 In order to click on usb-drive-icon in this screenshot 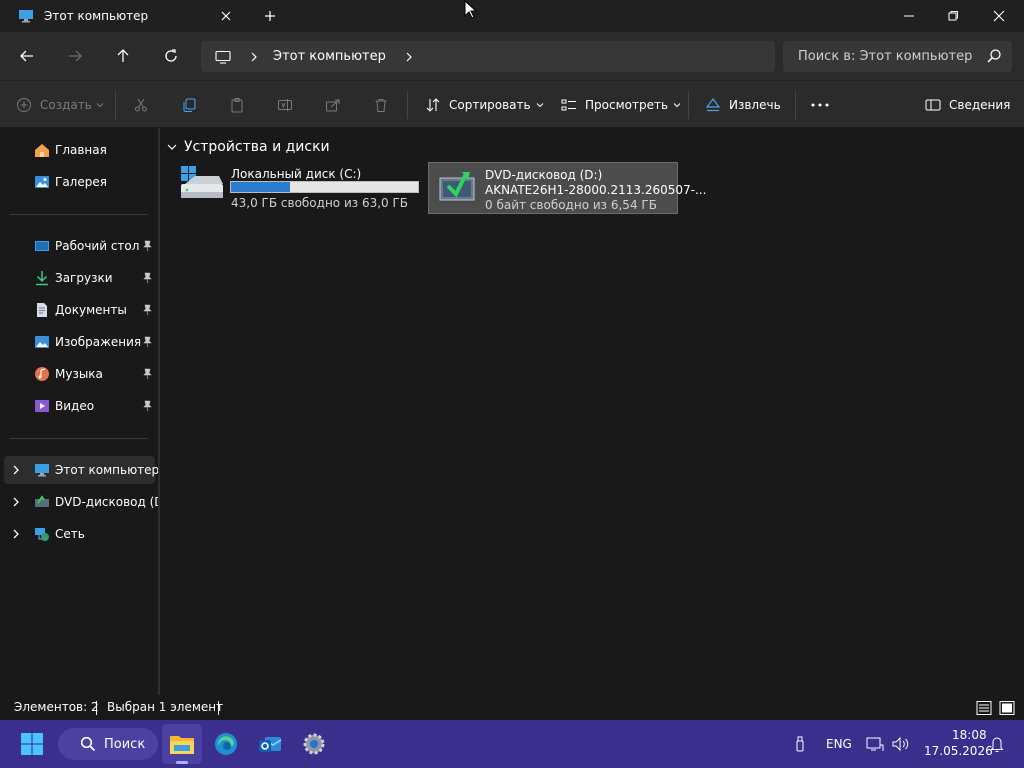, I will do `click(800, 744)`.